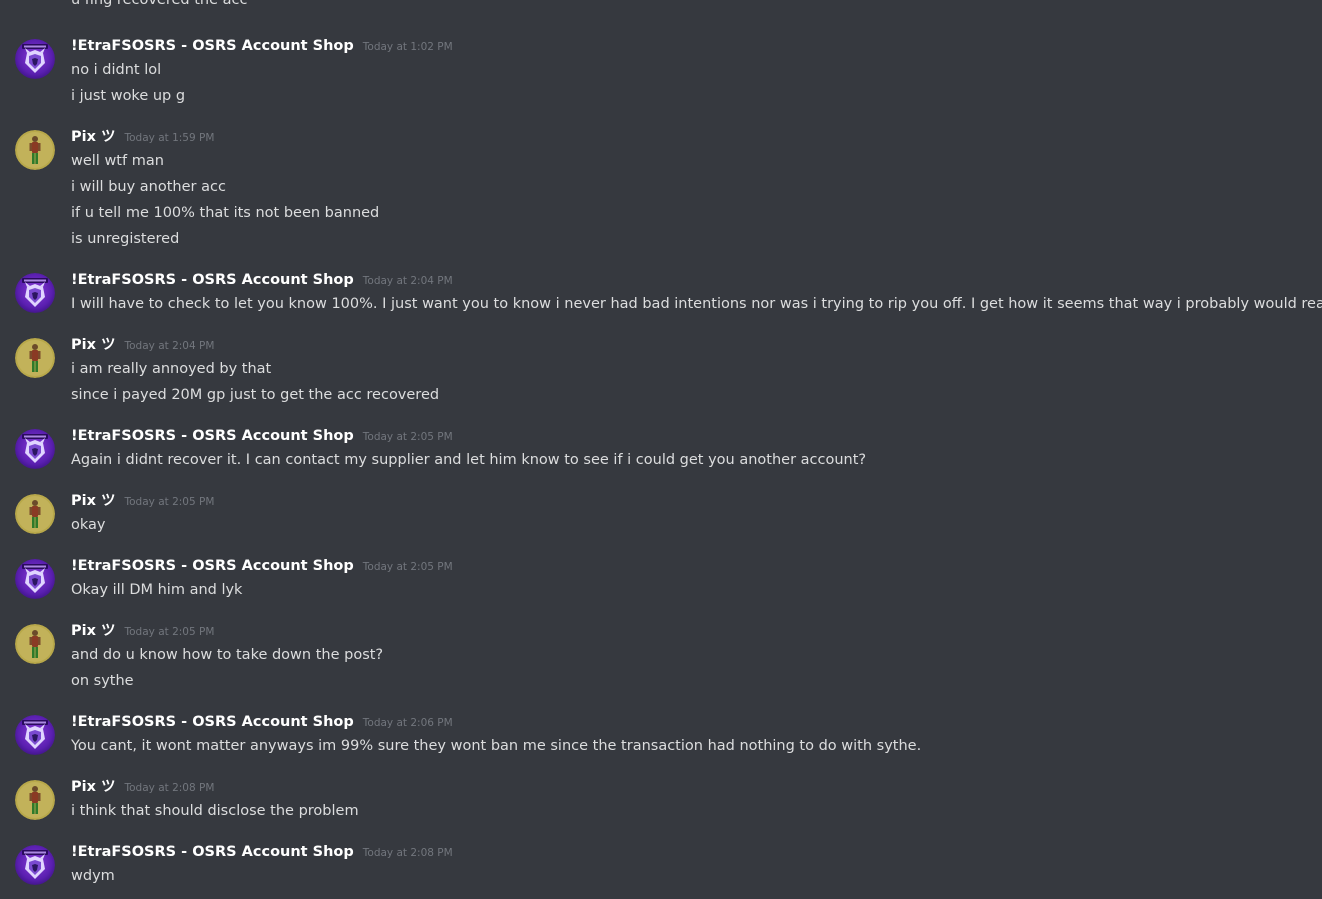 The image size is (1322, 899). What do you see at coordinates (227, 655) in the screenshot?
I see `message-text: and do u know how to take down the post?` at bounding box center [227, 655].